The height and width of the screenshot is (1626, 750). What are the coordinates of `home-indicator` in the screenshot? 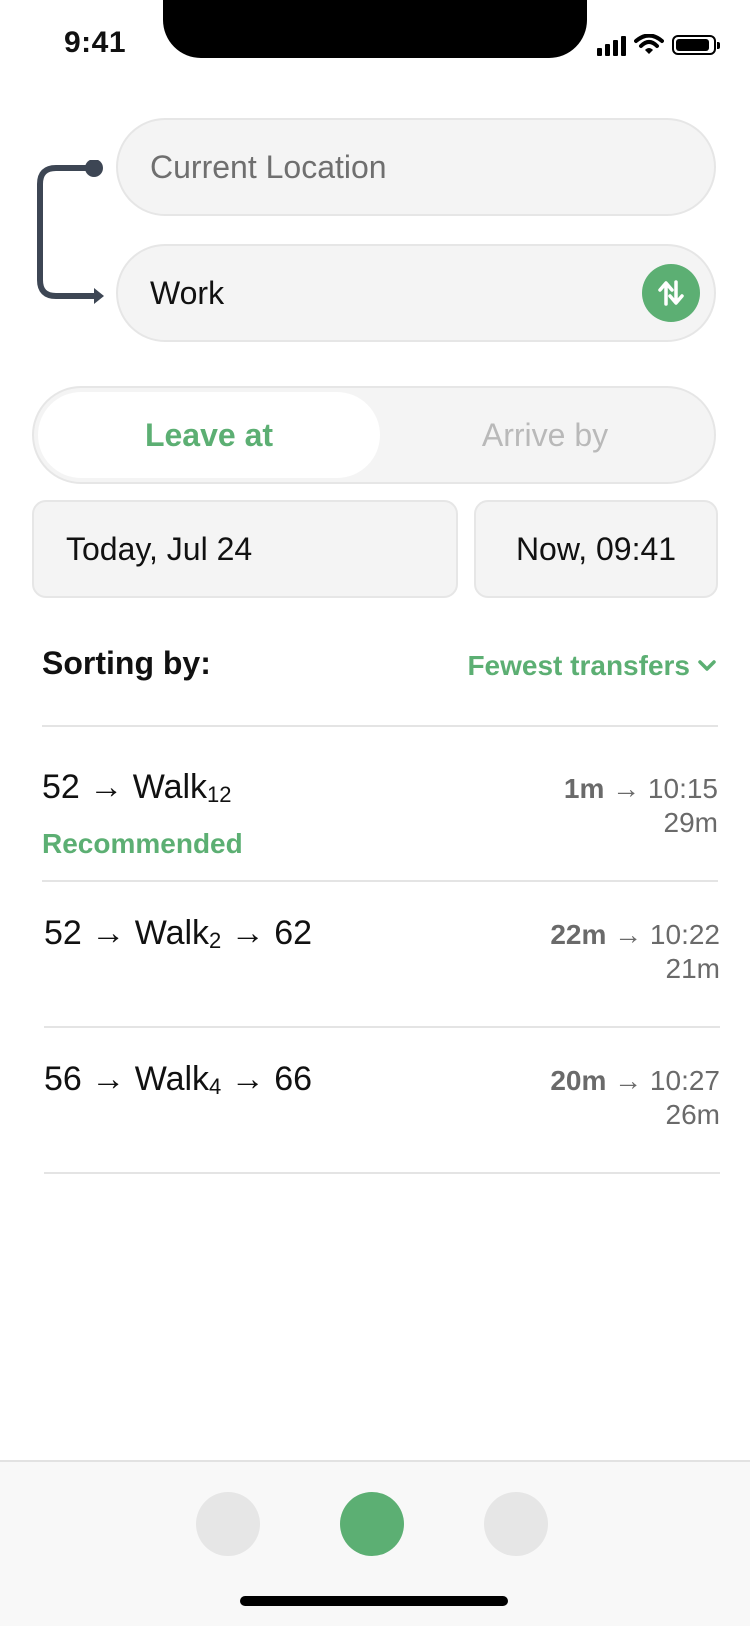 It's located at (374, 1601).